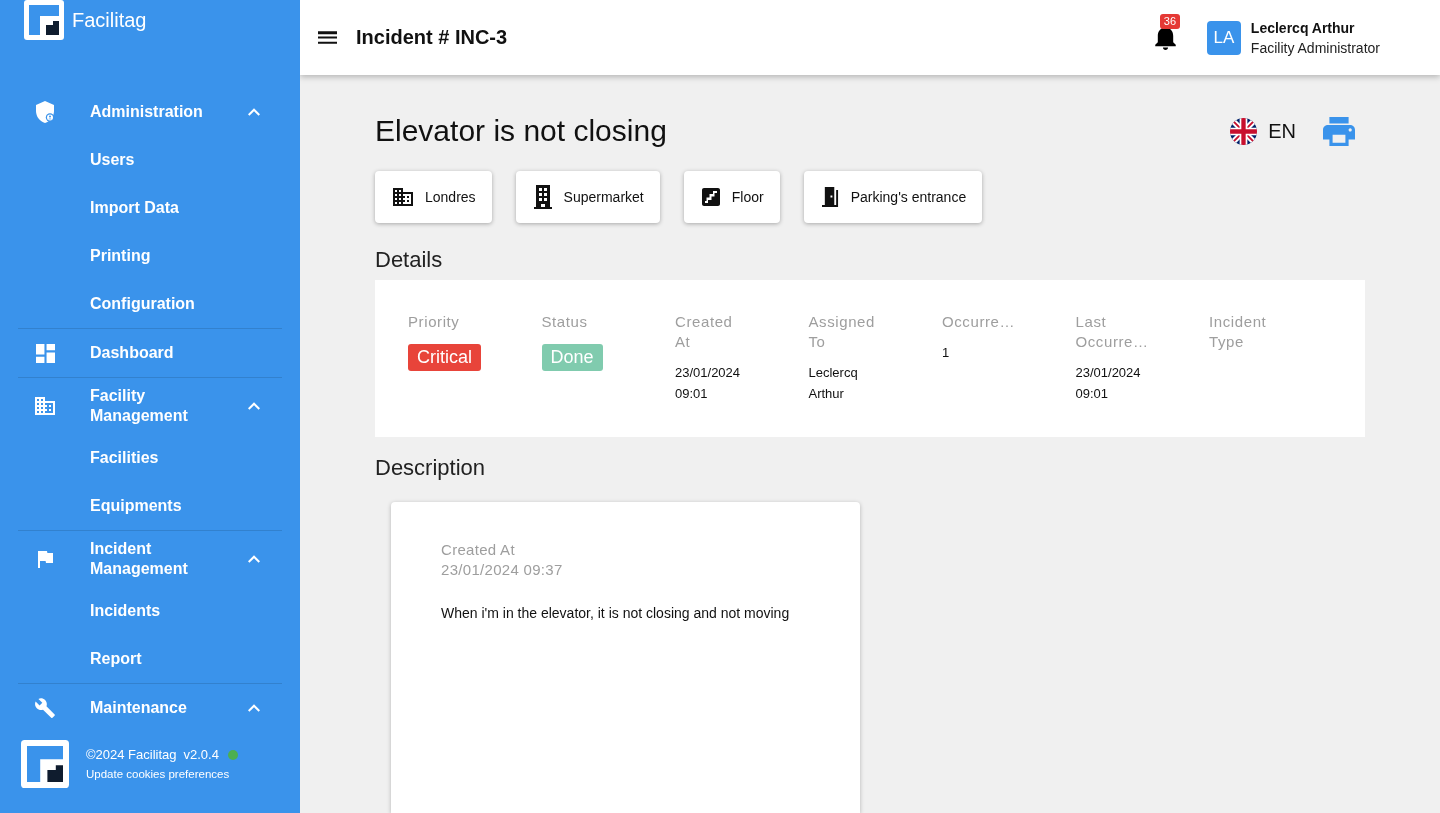  I want to click on nav-subitem: Import Data, so click(150, 208).